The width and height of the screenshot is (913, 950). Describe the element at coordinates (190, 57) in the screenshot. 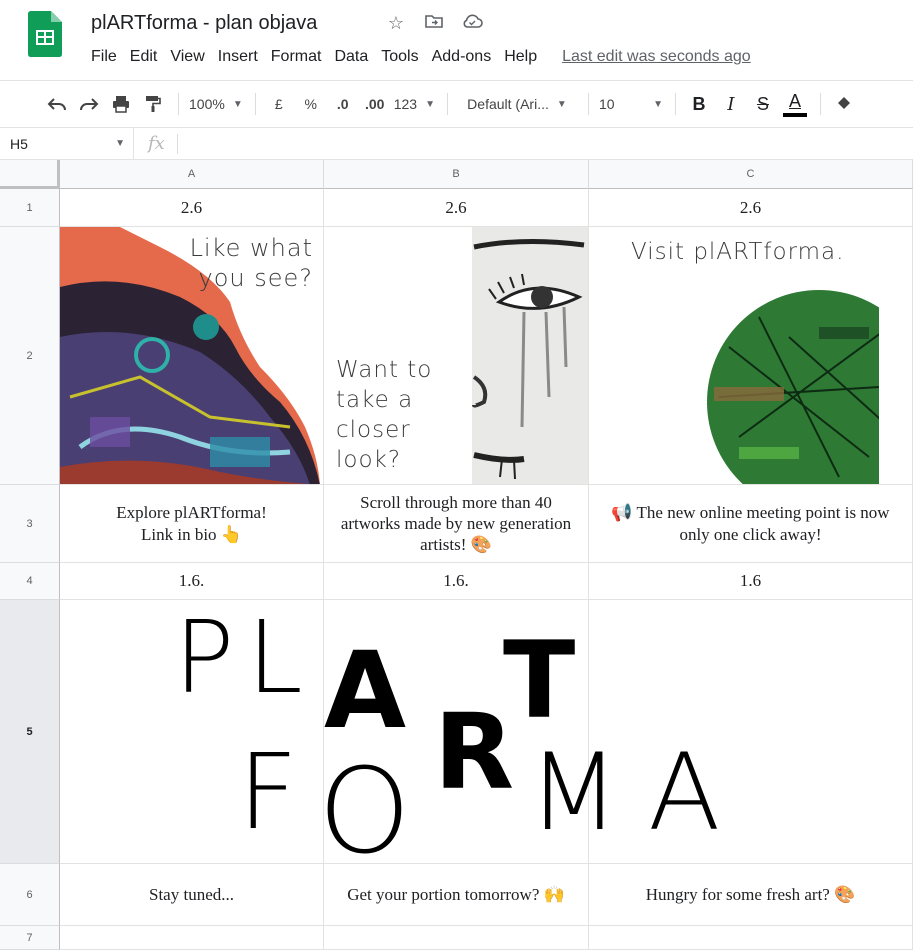

I see `menu-view: View` at that location.